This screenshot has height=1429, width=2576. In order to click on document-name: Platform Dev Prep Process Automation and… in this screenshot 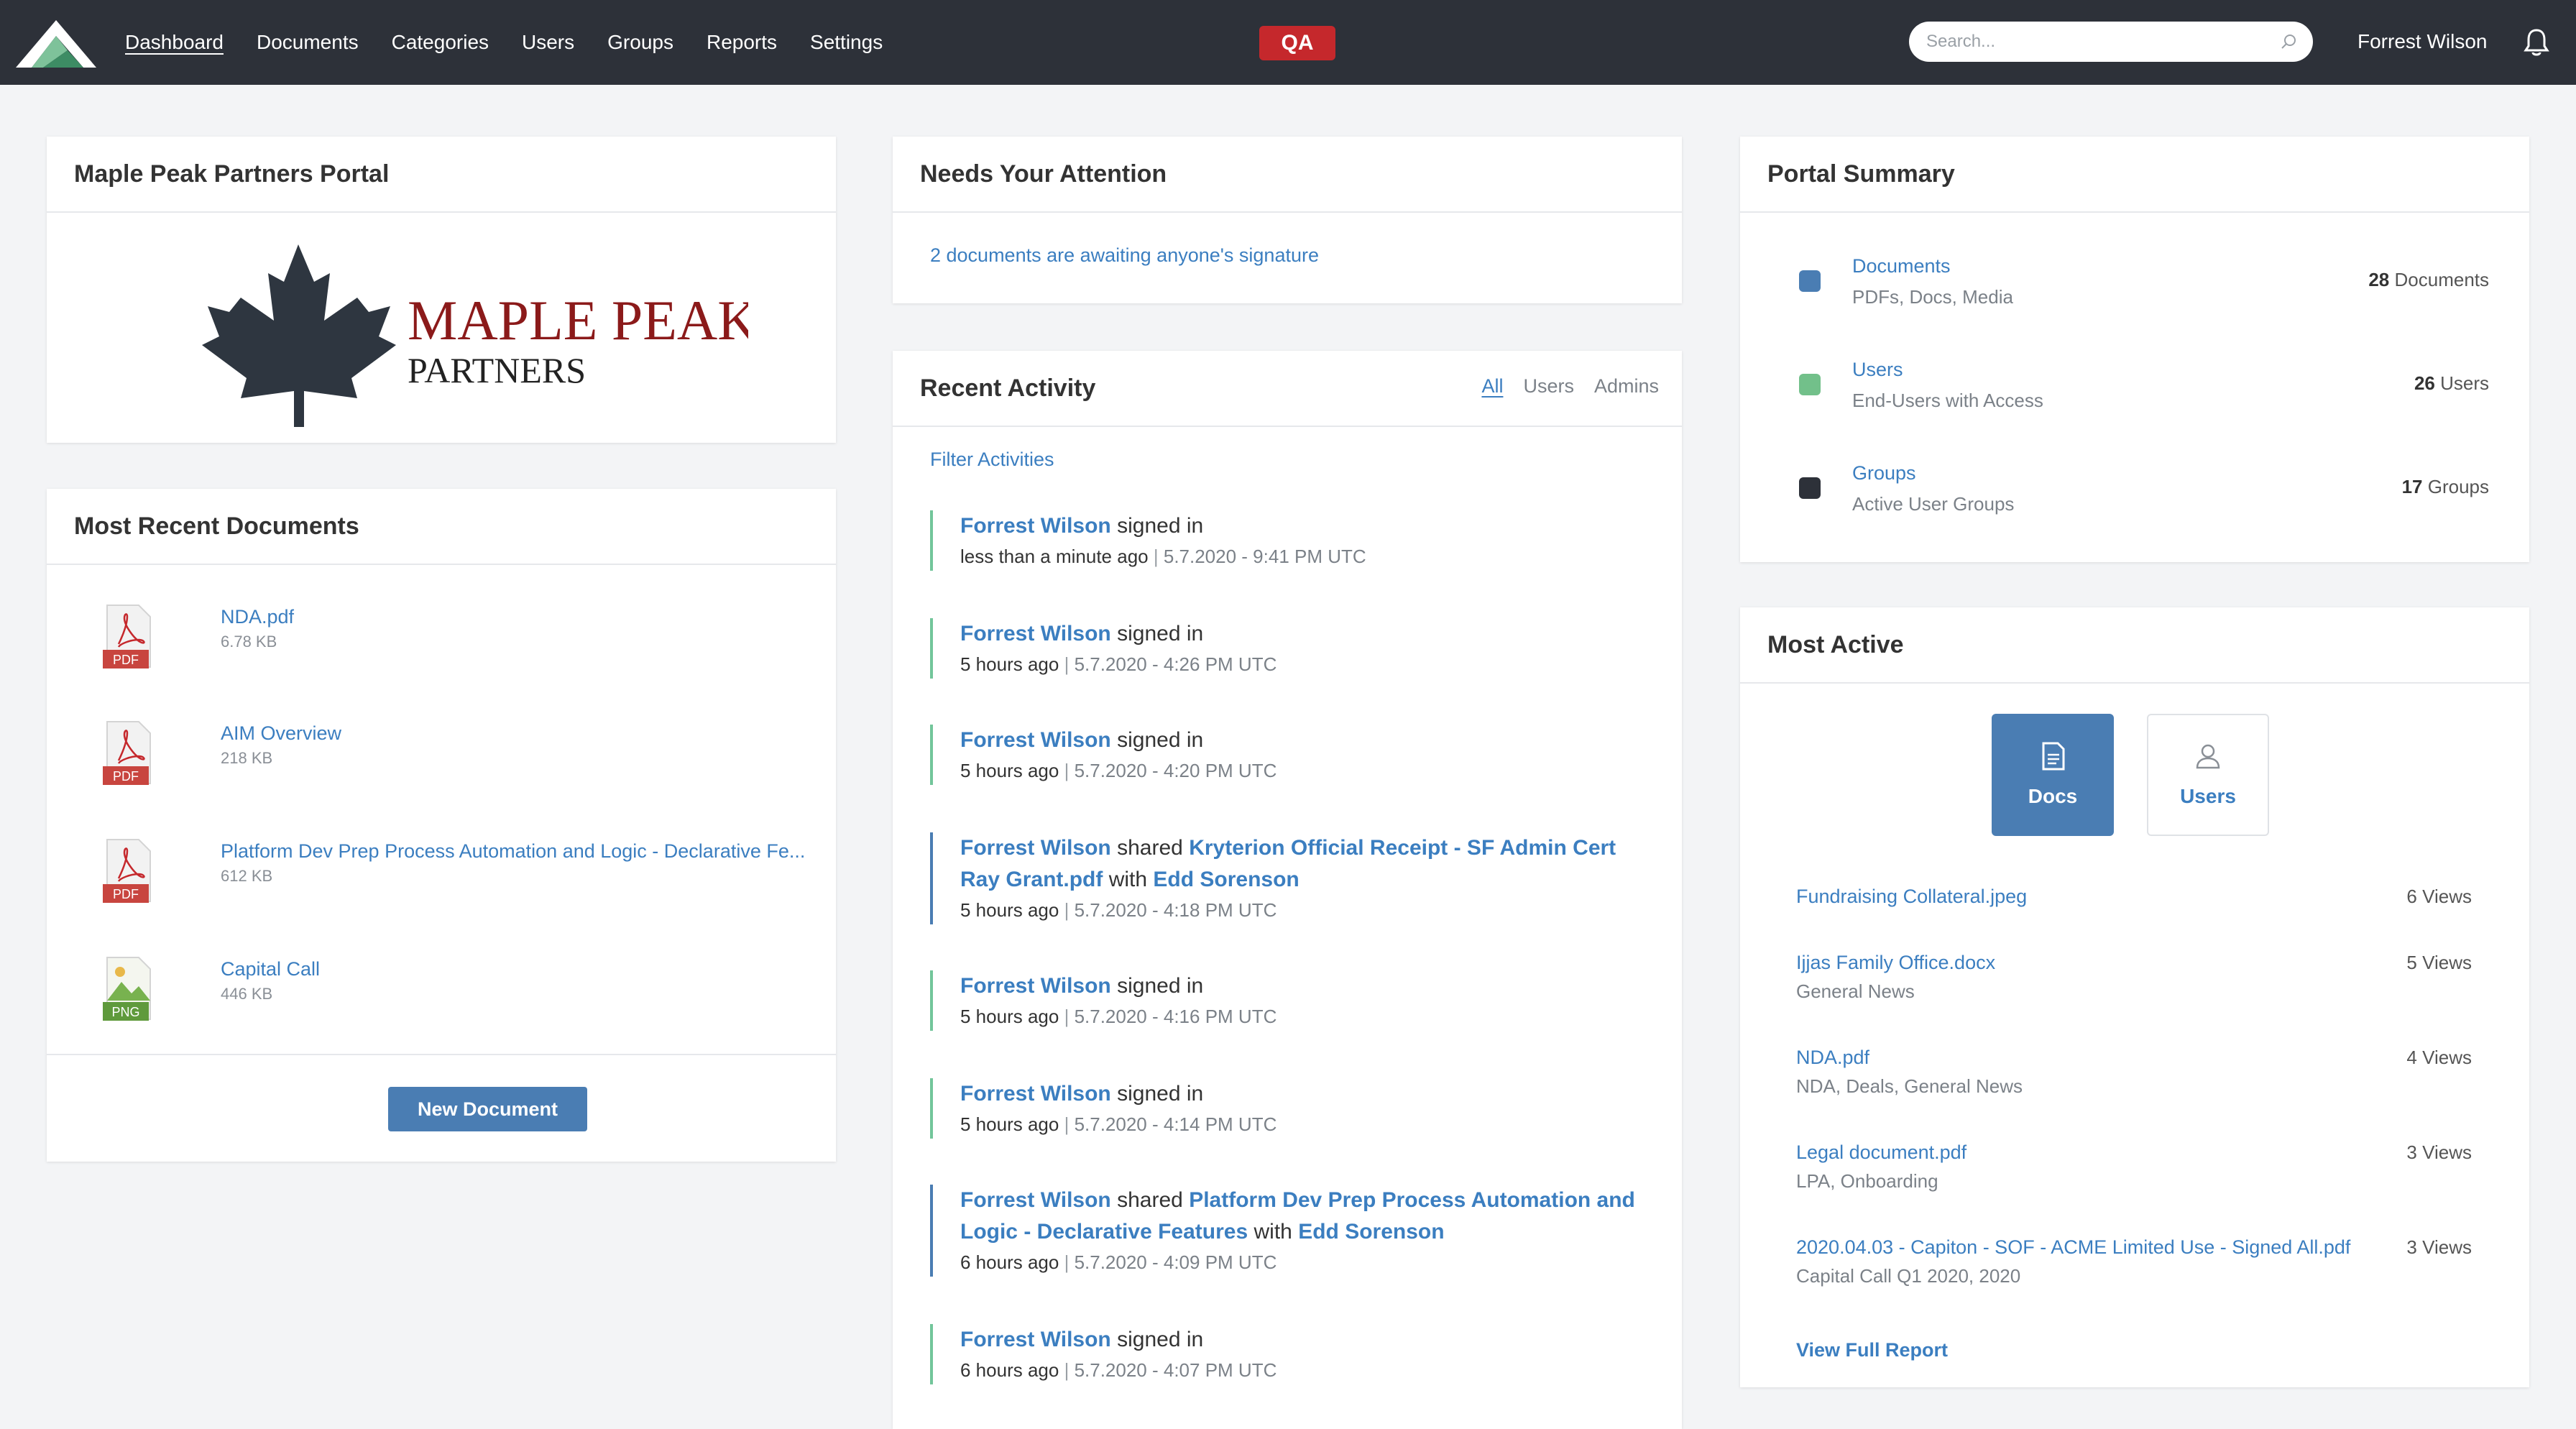, I will do `click(513, 851)`.